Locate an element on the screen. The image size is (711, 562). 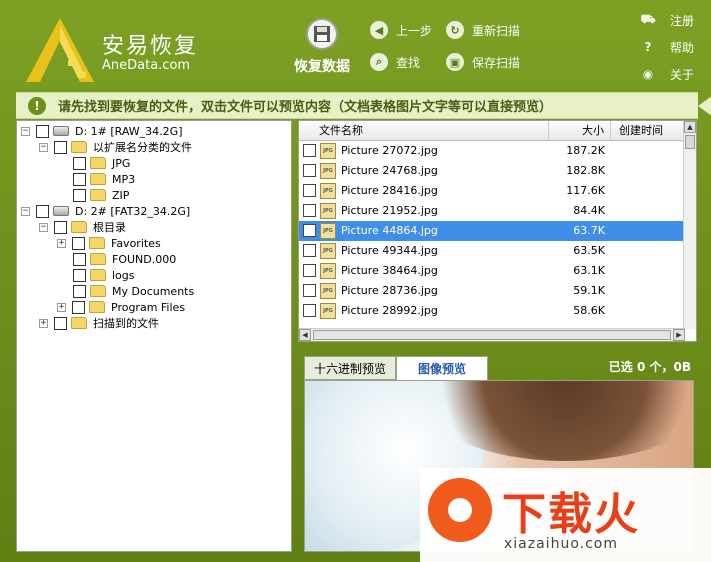
column-header-created: 创建时间 is located at coordinates (648, 131).